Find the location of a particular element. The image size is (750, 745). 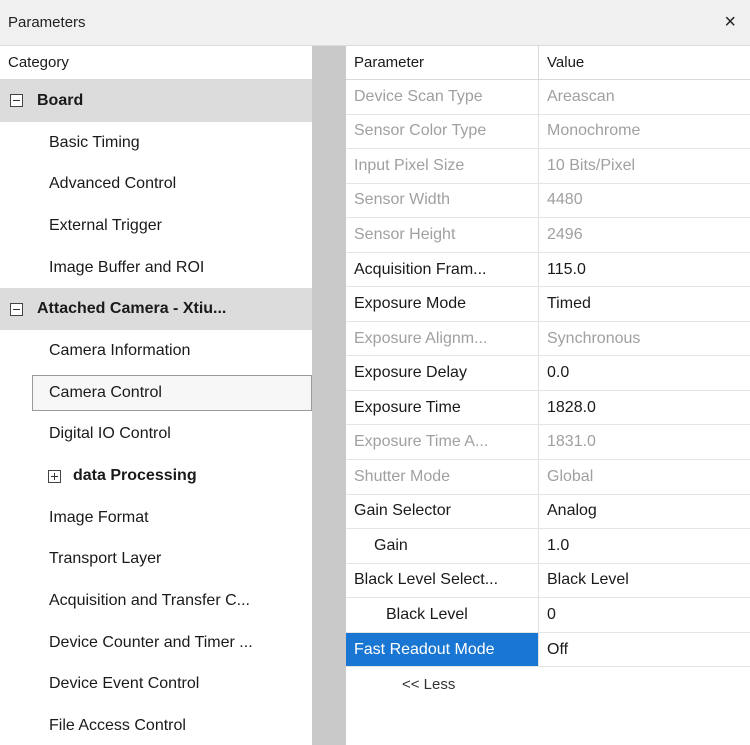

category-item: Camera Control is located at coordinates (156, 393).